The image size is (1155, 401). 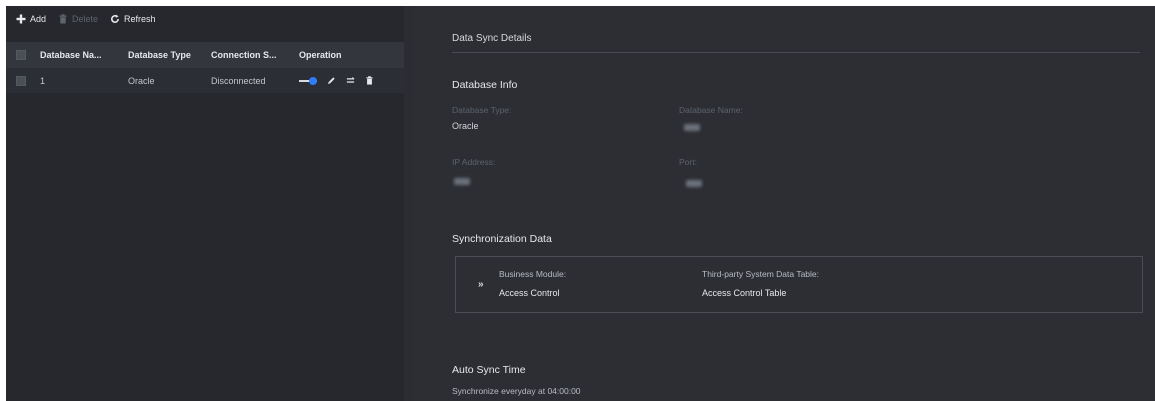 I want to click on database-info-heading: Database Info, so click(x=485, y=85).